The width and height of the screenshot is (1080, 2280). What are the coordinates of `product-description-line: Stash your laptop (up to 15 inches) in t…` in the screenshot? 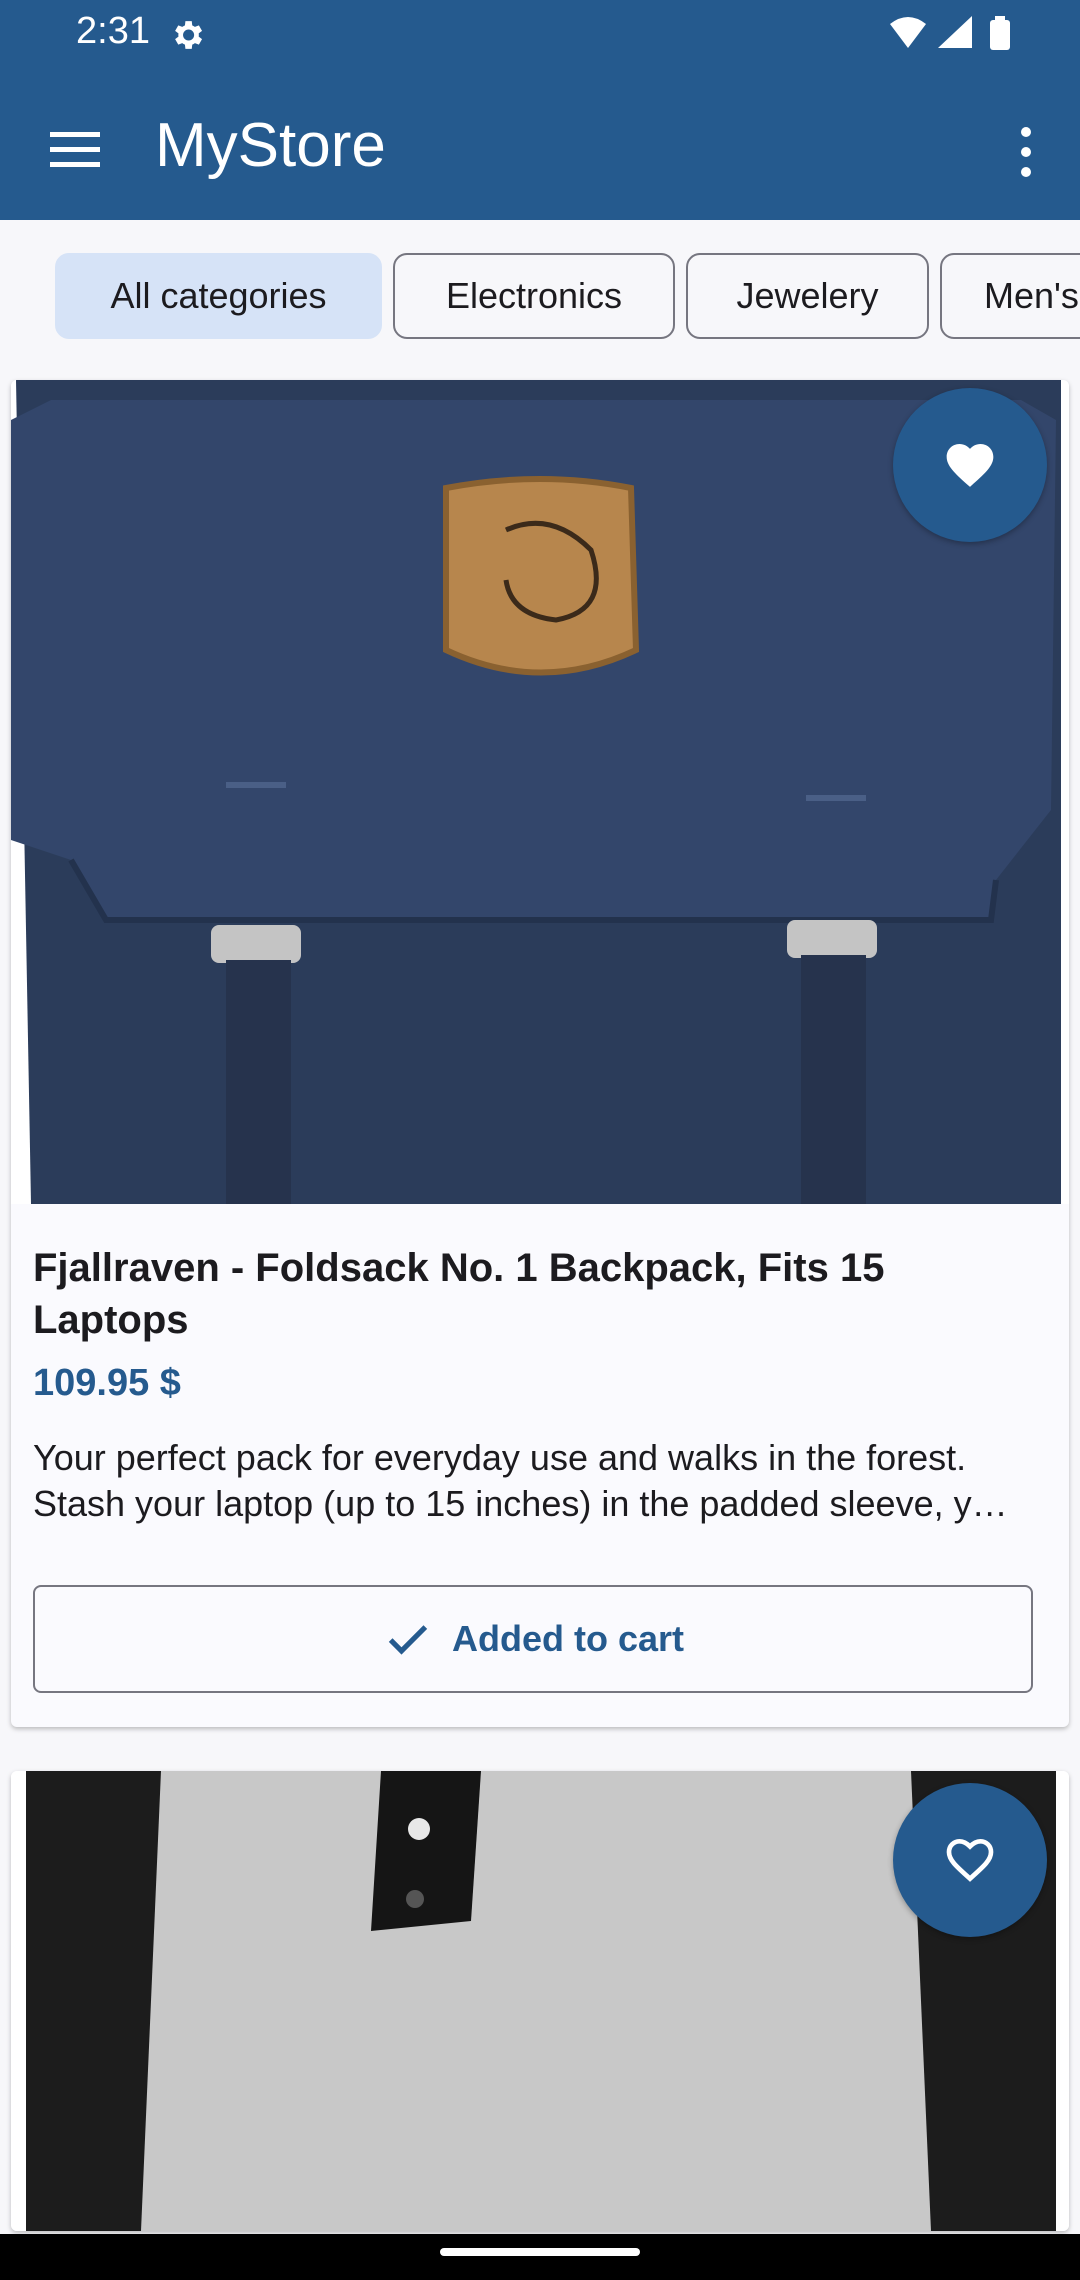 It's located at (520, 1503).